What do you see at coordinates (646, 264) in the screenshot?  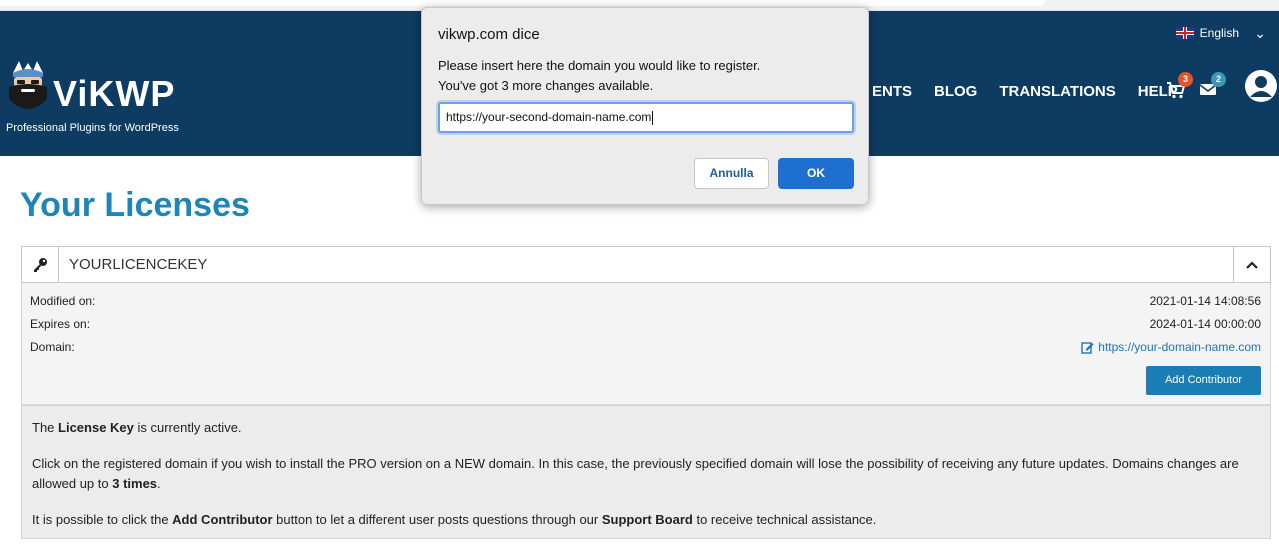 I see `license-header: YOURLICENCEKEY` at bounding box center [646, 264].